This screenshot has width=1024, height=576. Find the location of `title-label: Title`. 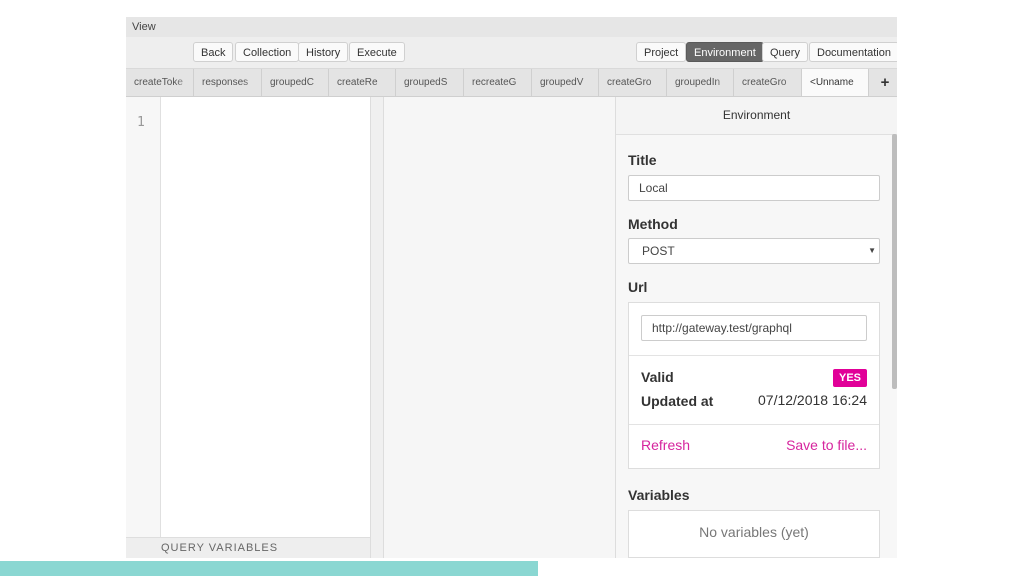

title-label: Title is located at coordinates (642, 160).